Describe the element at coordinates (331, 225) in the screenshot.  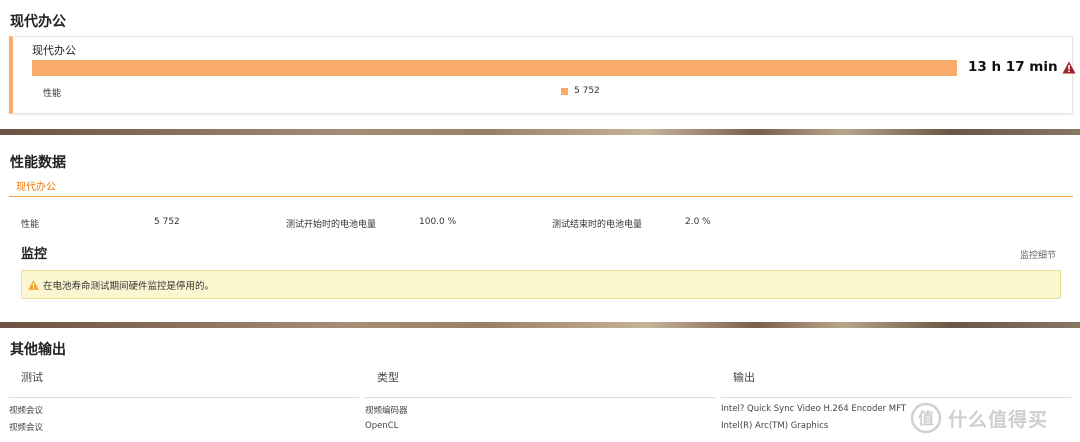
I see `stat-label: 测试开始时的电池电量` at that location.